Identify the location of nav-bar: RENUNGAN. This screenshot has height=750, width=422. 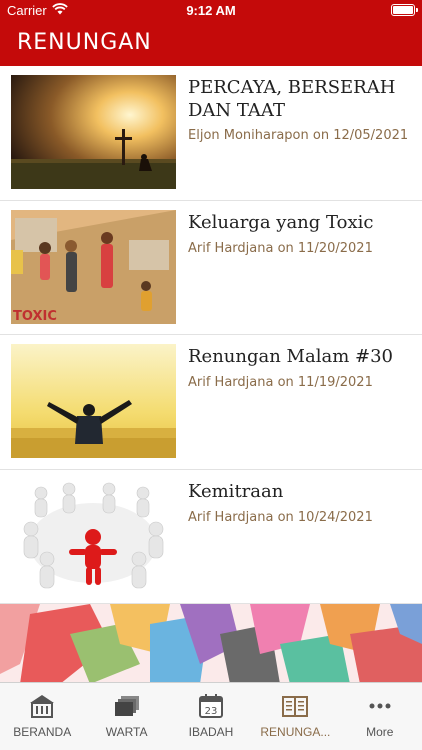
(211, 43).